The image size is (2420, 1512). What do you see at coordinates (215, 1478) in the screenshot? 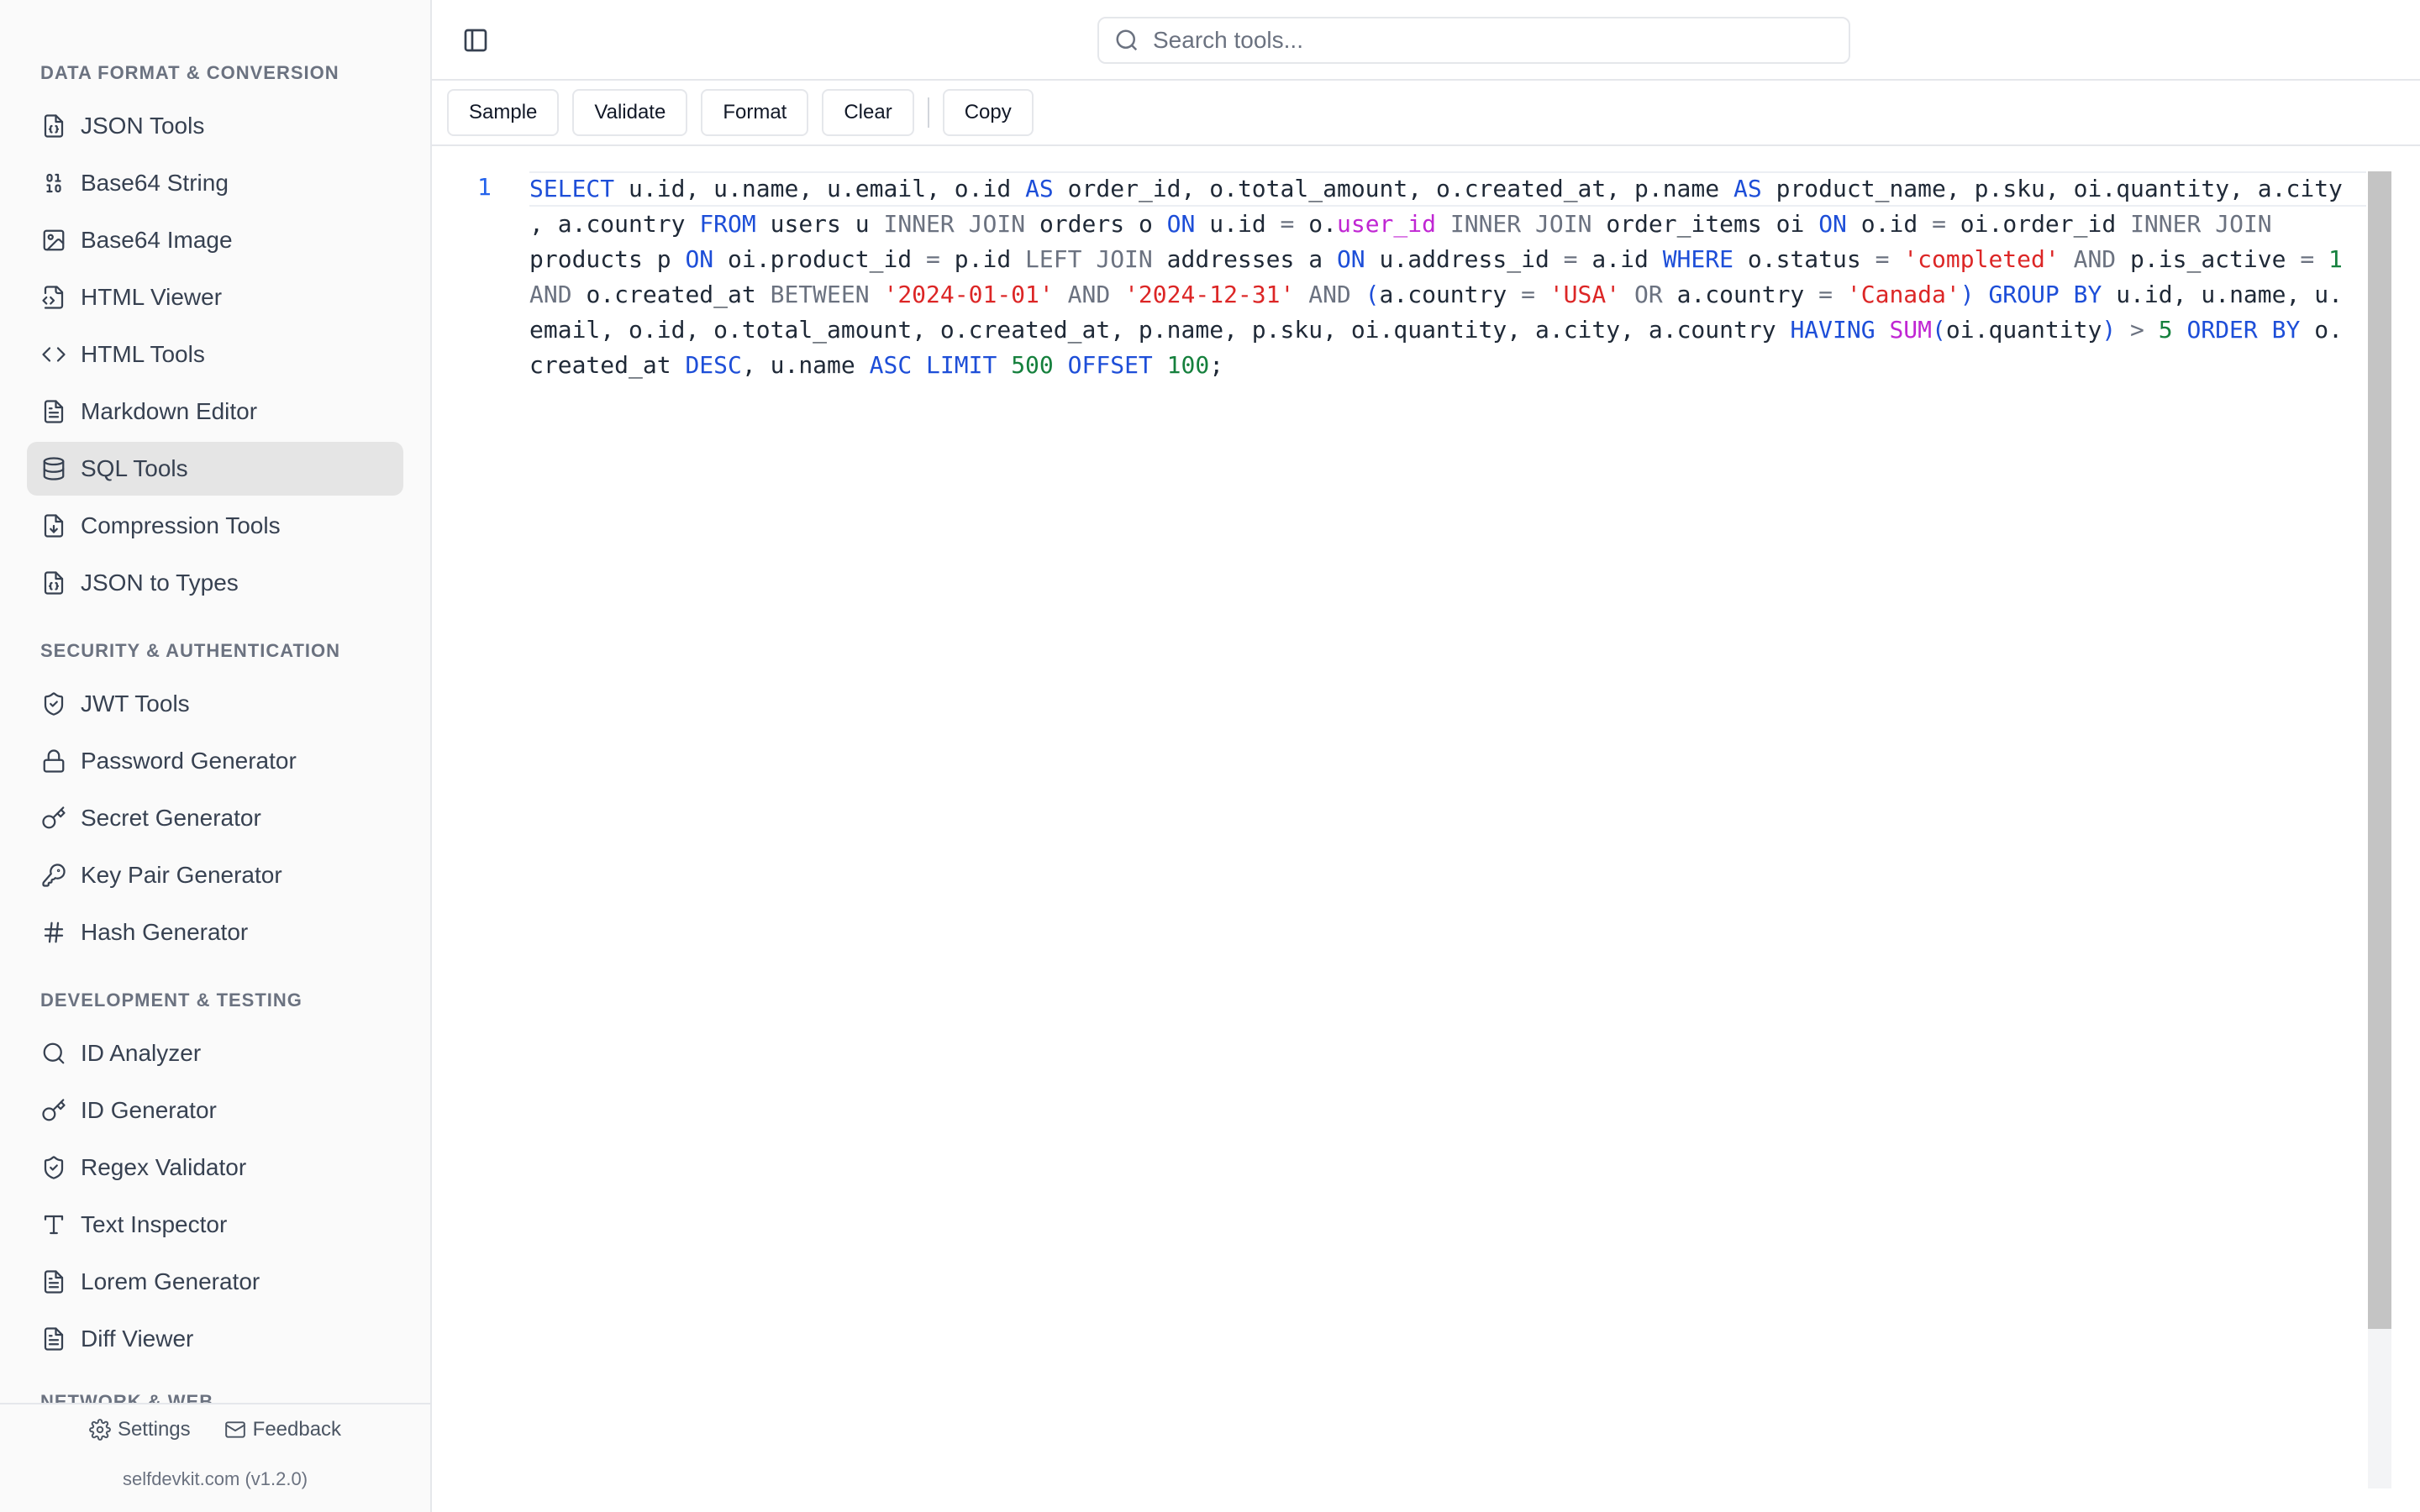
I see `version-label: selfdevkit.com (v1.2.0)` at bounding box center [215, 1478].